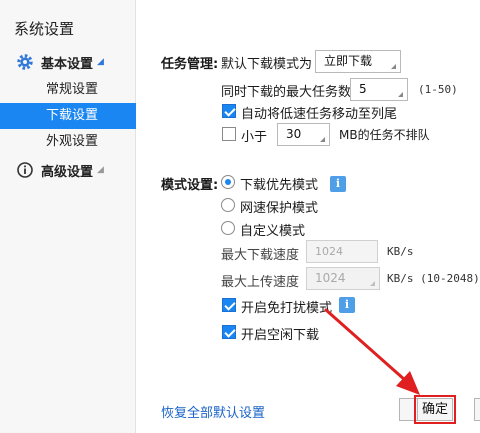  Describe the element at coordinates (25, 170) in the screenshot. I see `info-circle-icon` at that location.